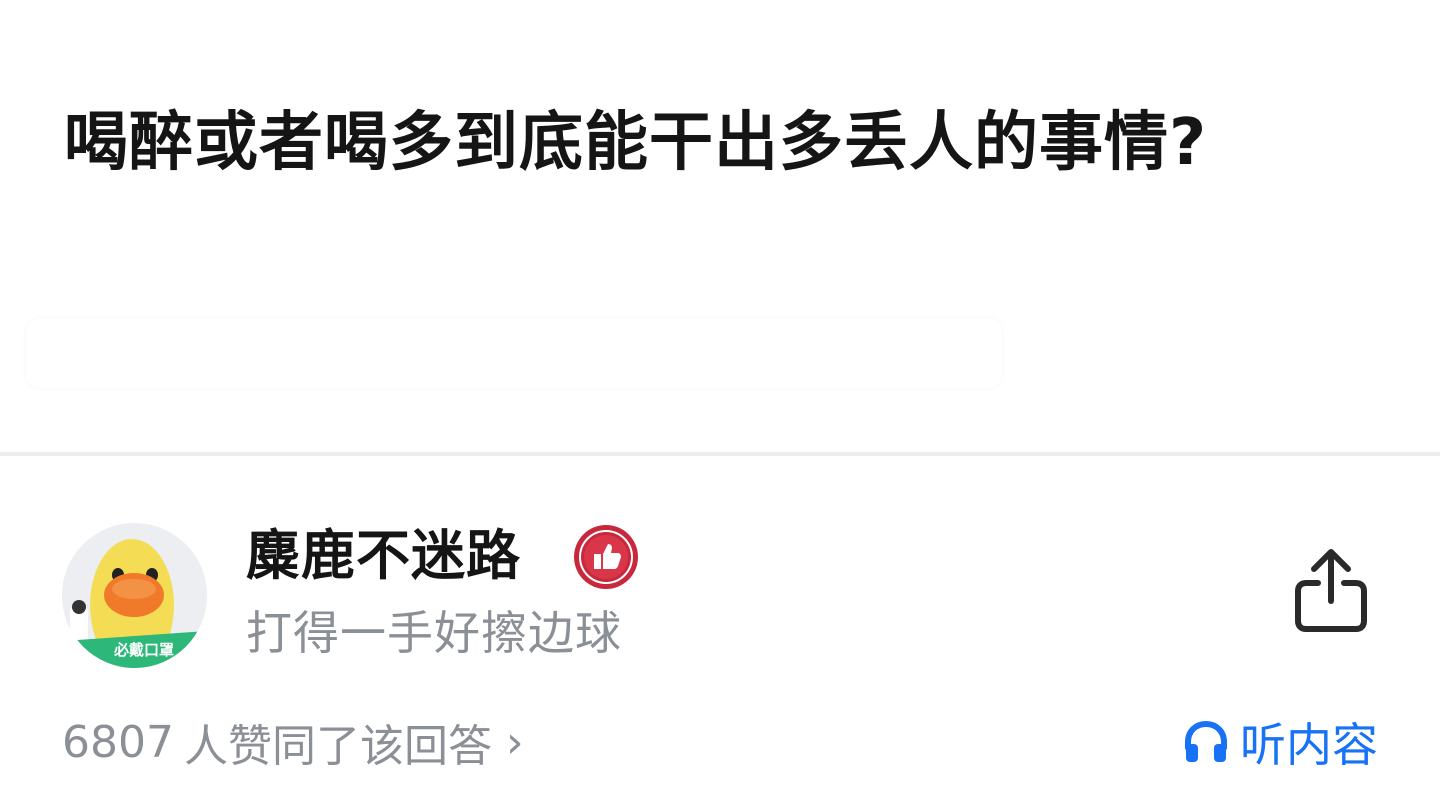 This screenshot has height=810, width=1440. What do you see at coordinates (606, 557) in the screenshot?
I see `thumbs-up-badge-icon` at bounding box center [606, 557].